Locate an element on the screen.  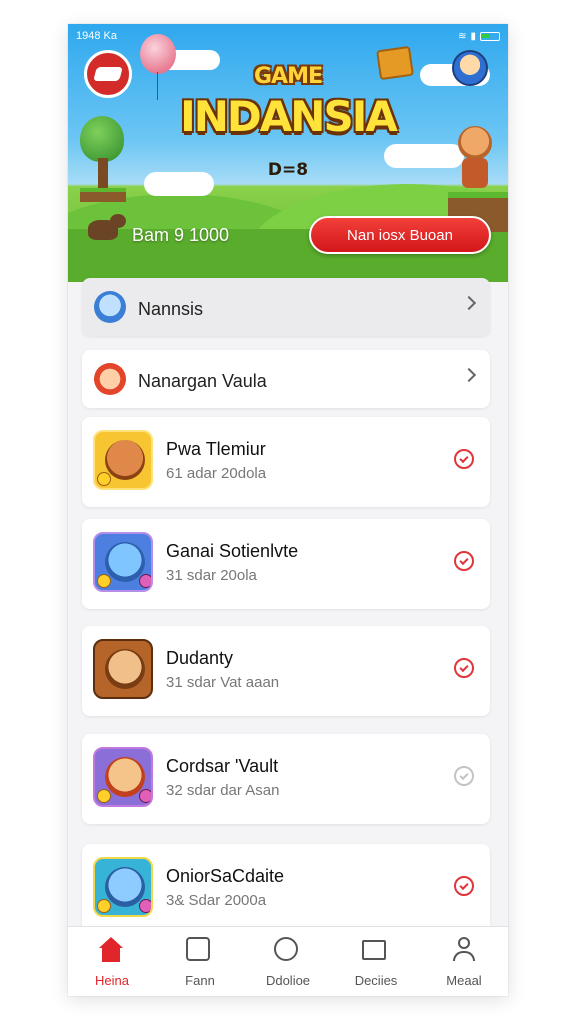
game-list-item: Pwa Tlemiur 61 adar 20dola is located at coordinates (286, 462).